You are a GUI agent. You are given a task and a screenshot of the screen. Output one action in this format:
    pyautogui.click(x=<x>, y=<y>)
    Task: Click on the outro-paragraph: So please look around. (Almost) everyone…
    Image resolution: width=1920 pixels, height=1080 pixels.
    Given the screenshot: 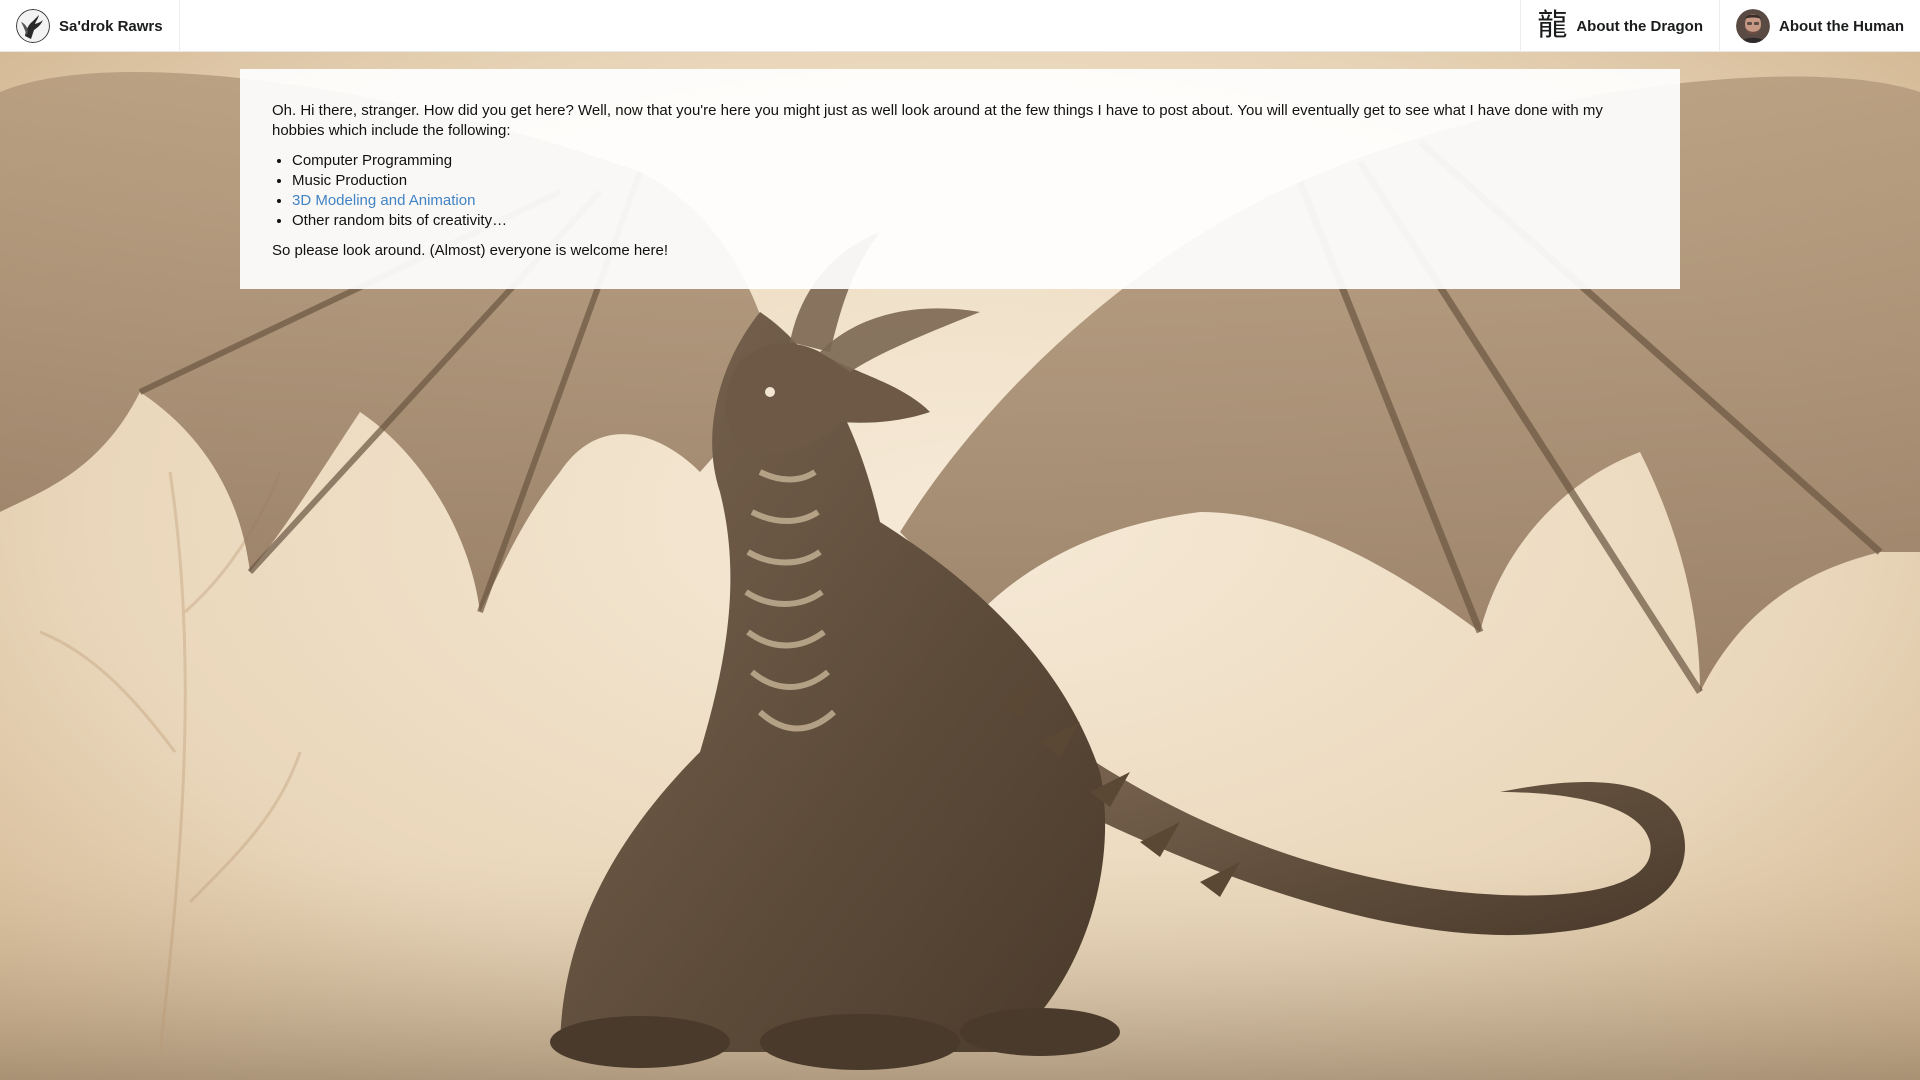 What is the action you would take?
    pyautogui.click(x=470, y=250)
    